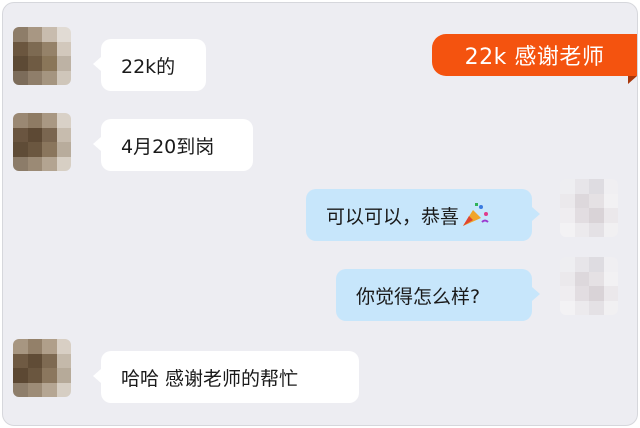 The image size is (640, 428). I want to click on offer-badge-text: 22k 感谢老师, so click(534, 57).